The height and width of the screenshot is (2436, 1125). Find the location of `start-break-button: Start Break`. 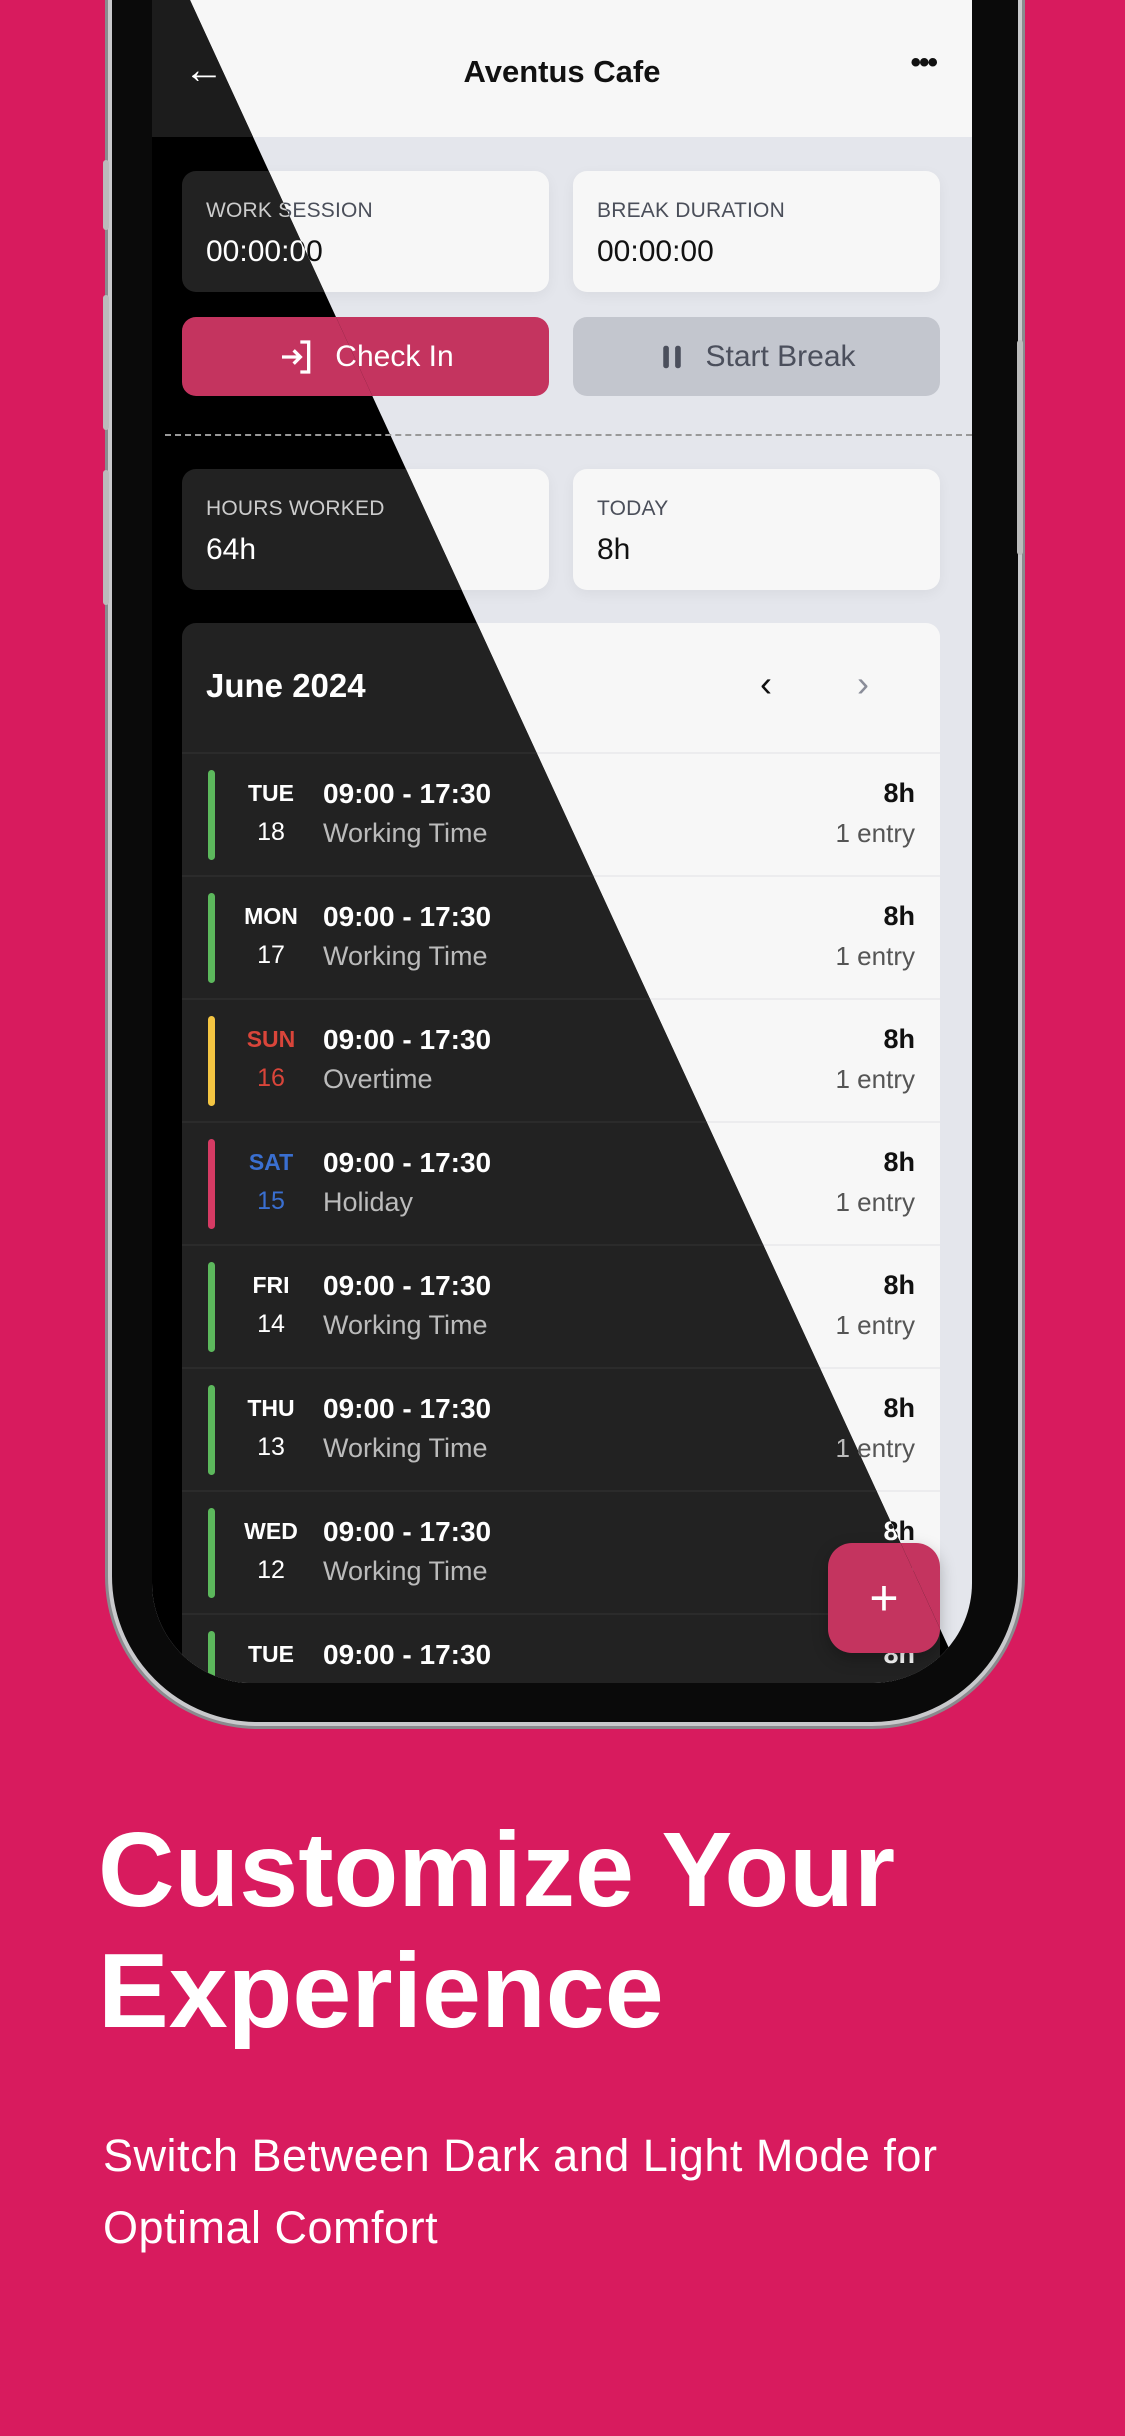

start-break-button: Start Break is located at coordinates (756, 356).